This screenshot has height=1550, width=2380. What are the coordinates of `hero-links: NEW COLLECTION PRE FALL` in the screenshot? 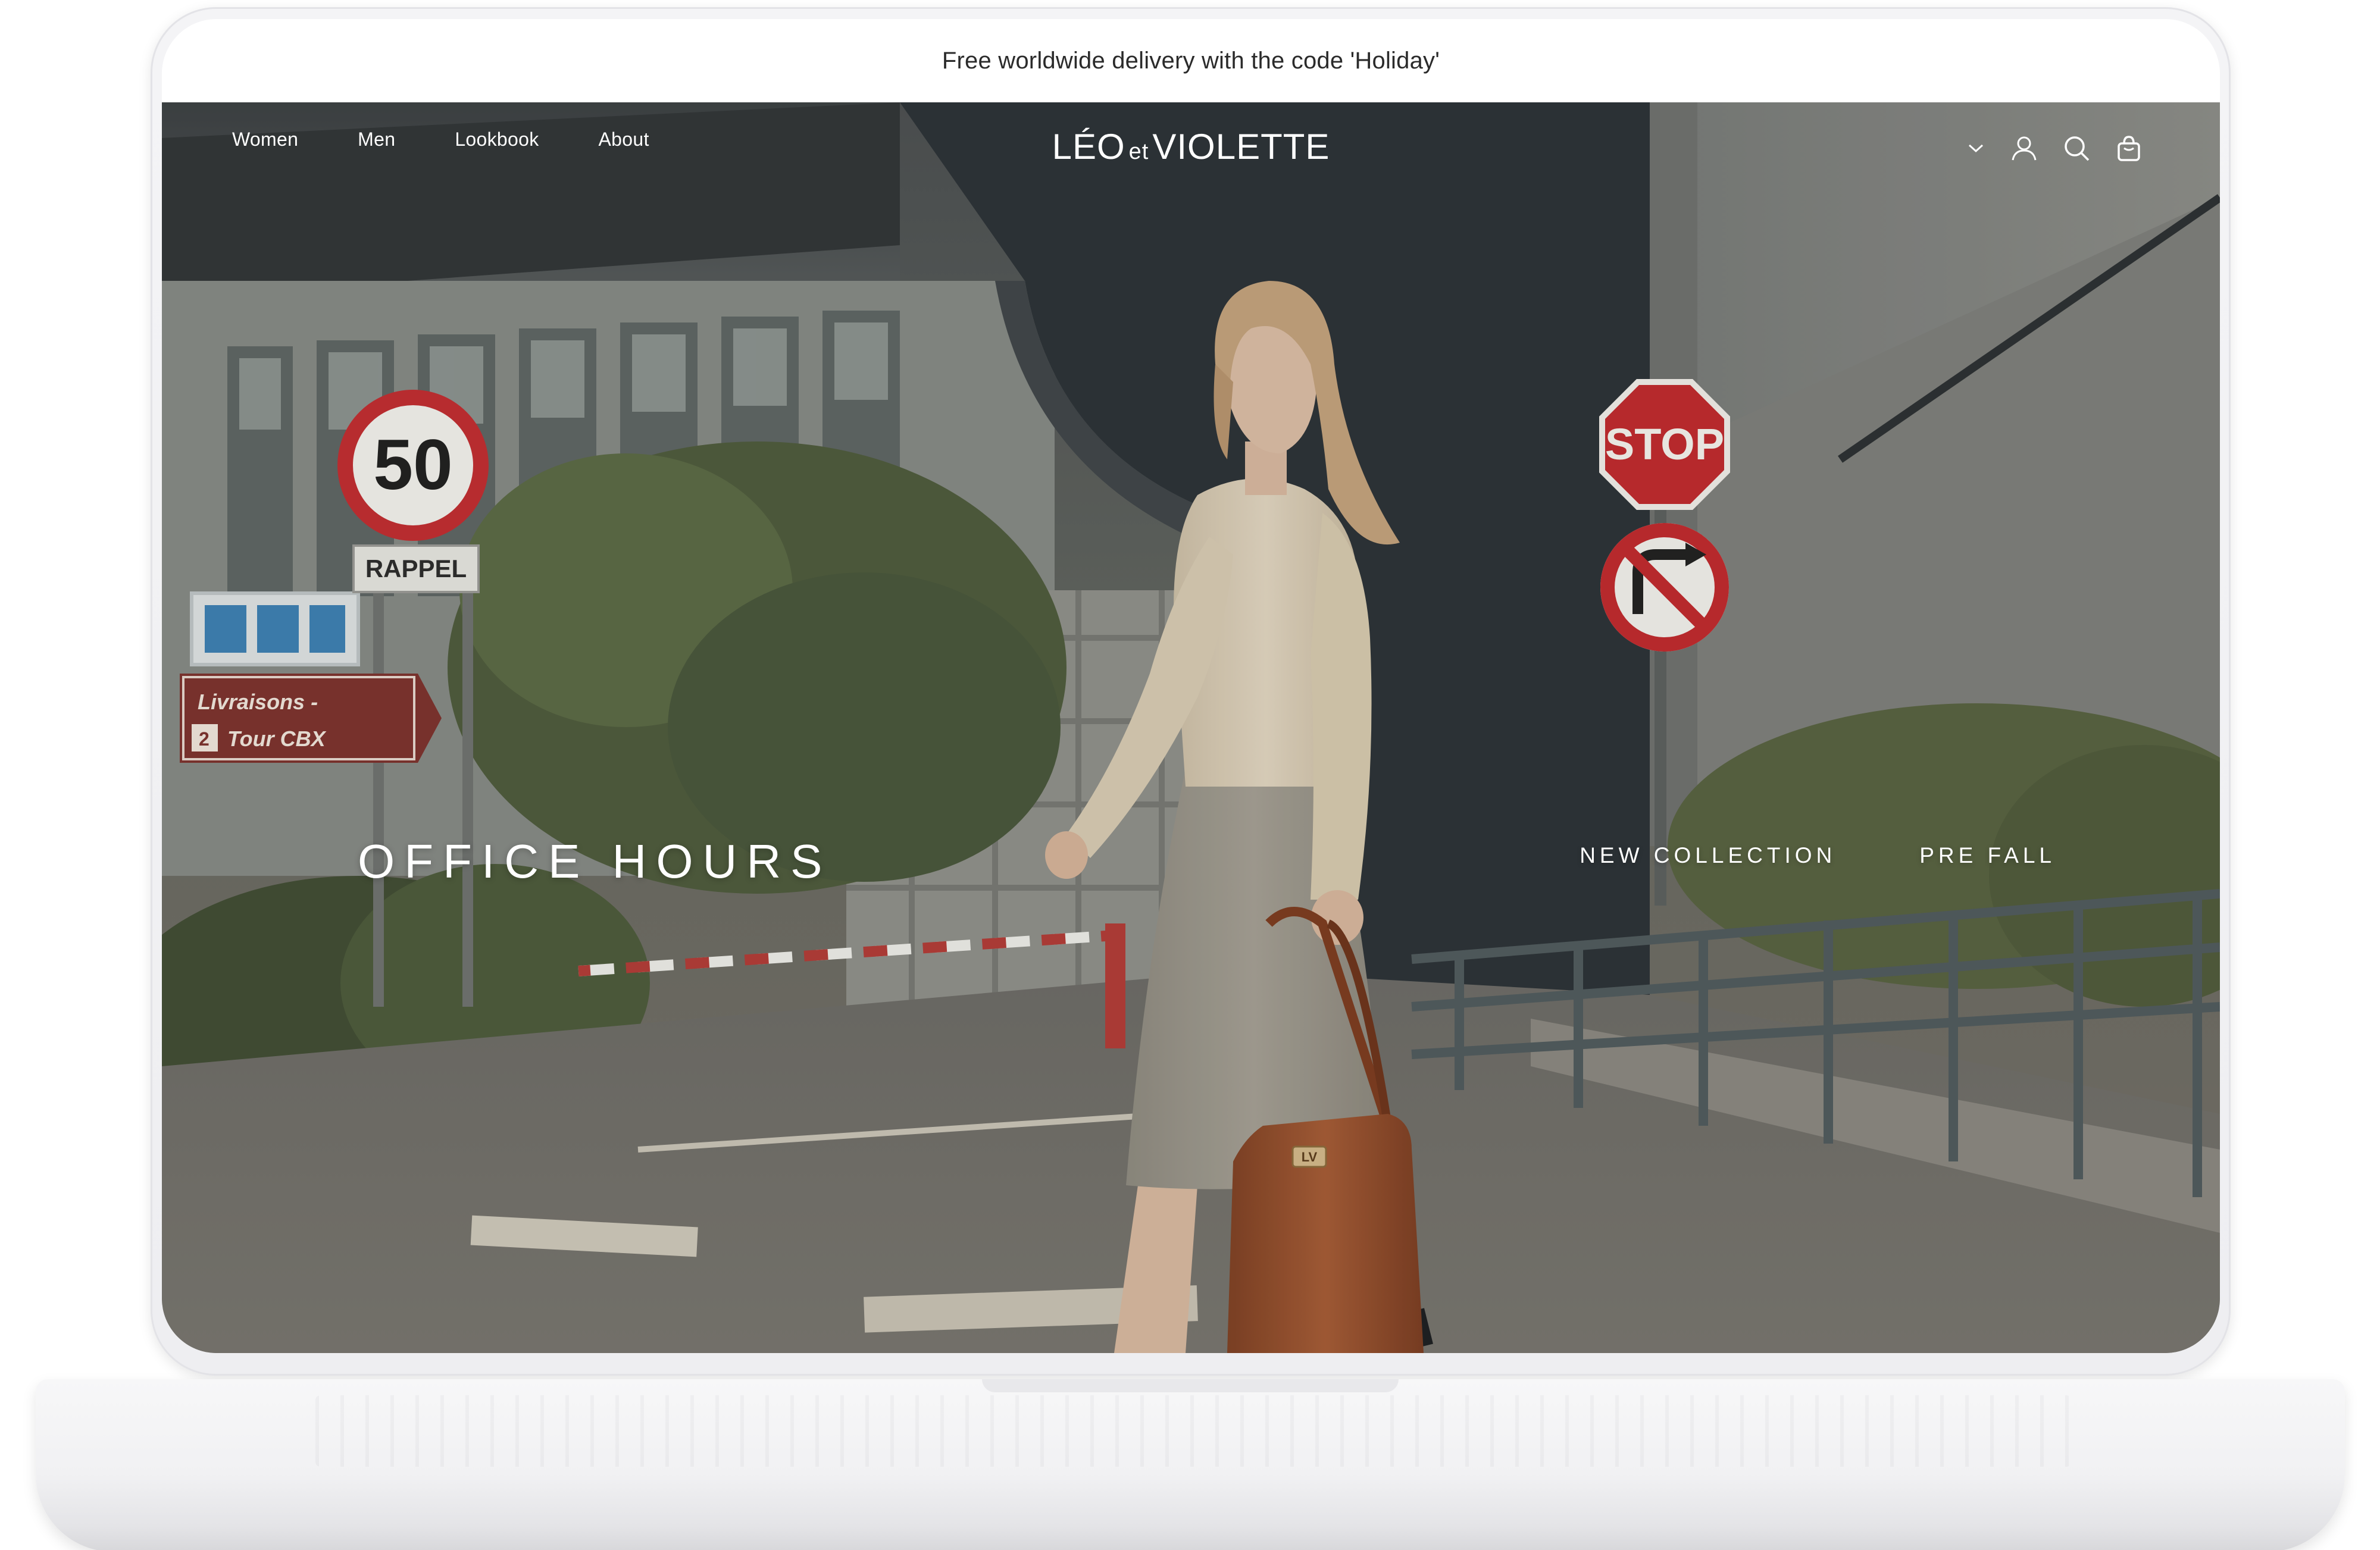 It's located at (1818, 855).